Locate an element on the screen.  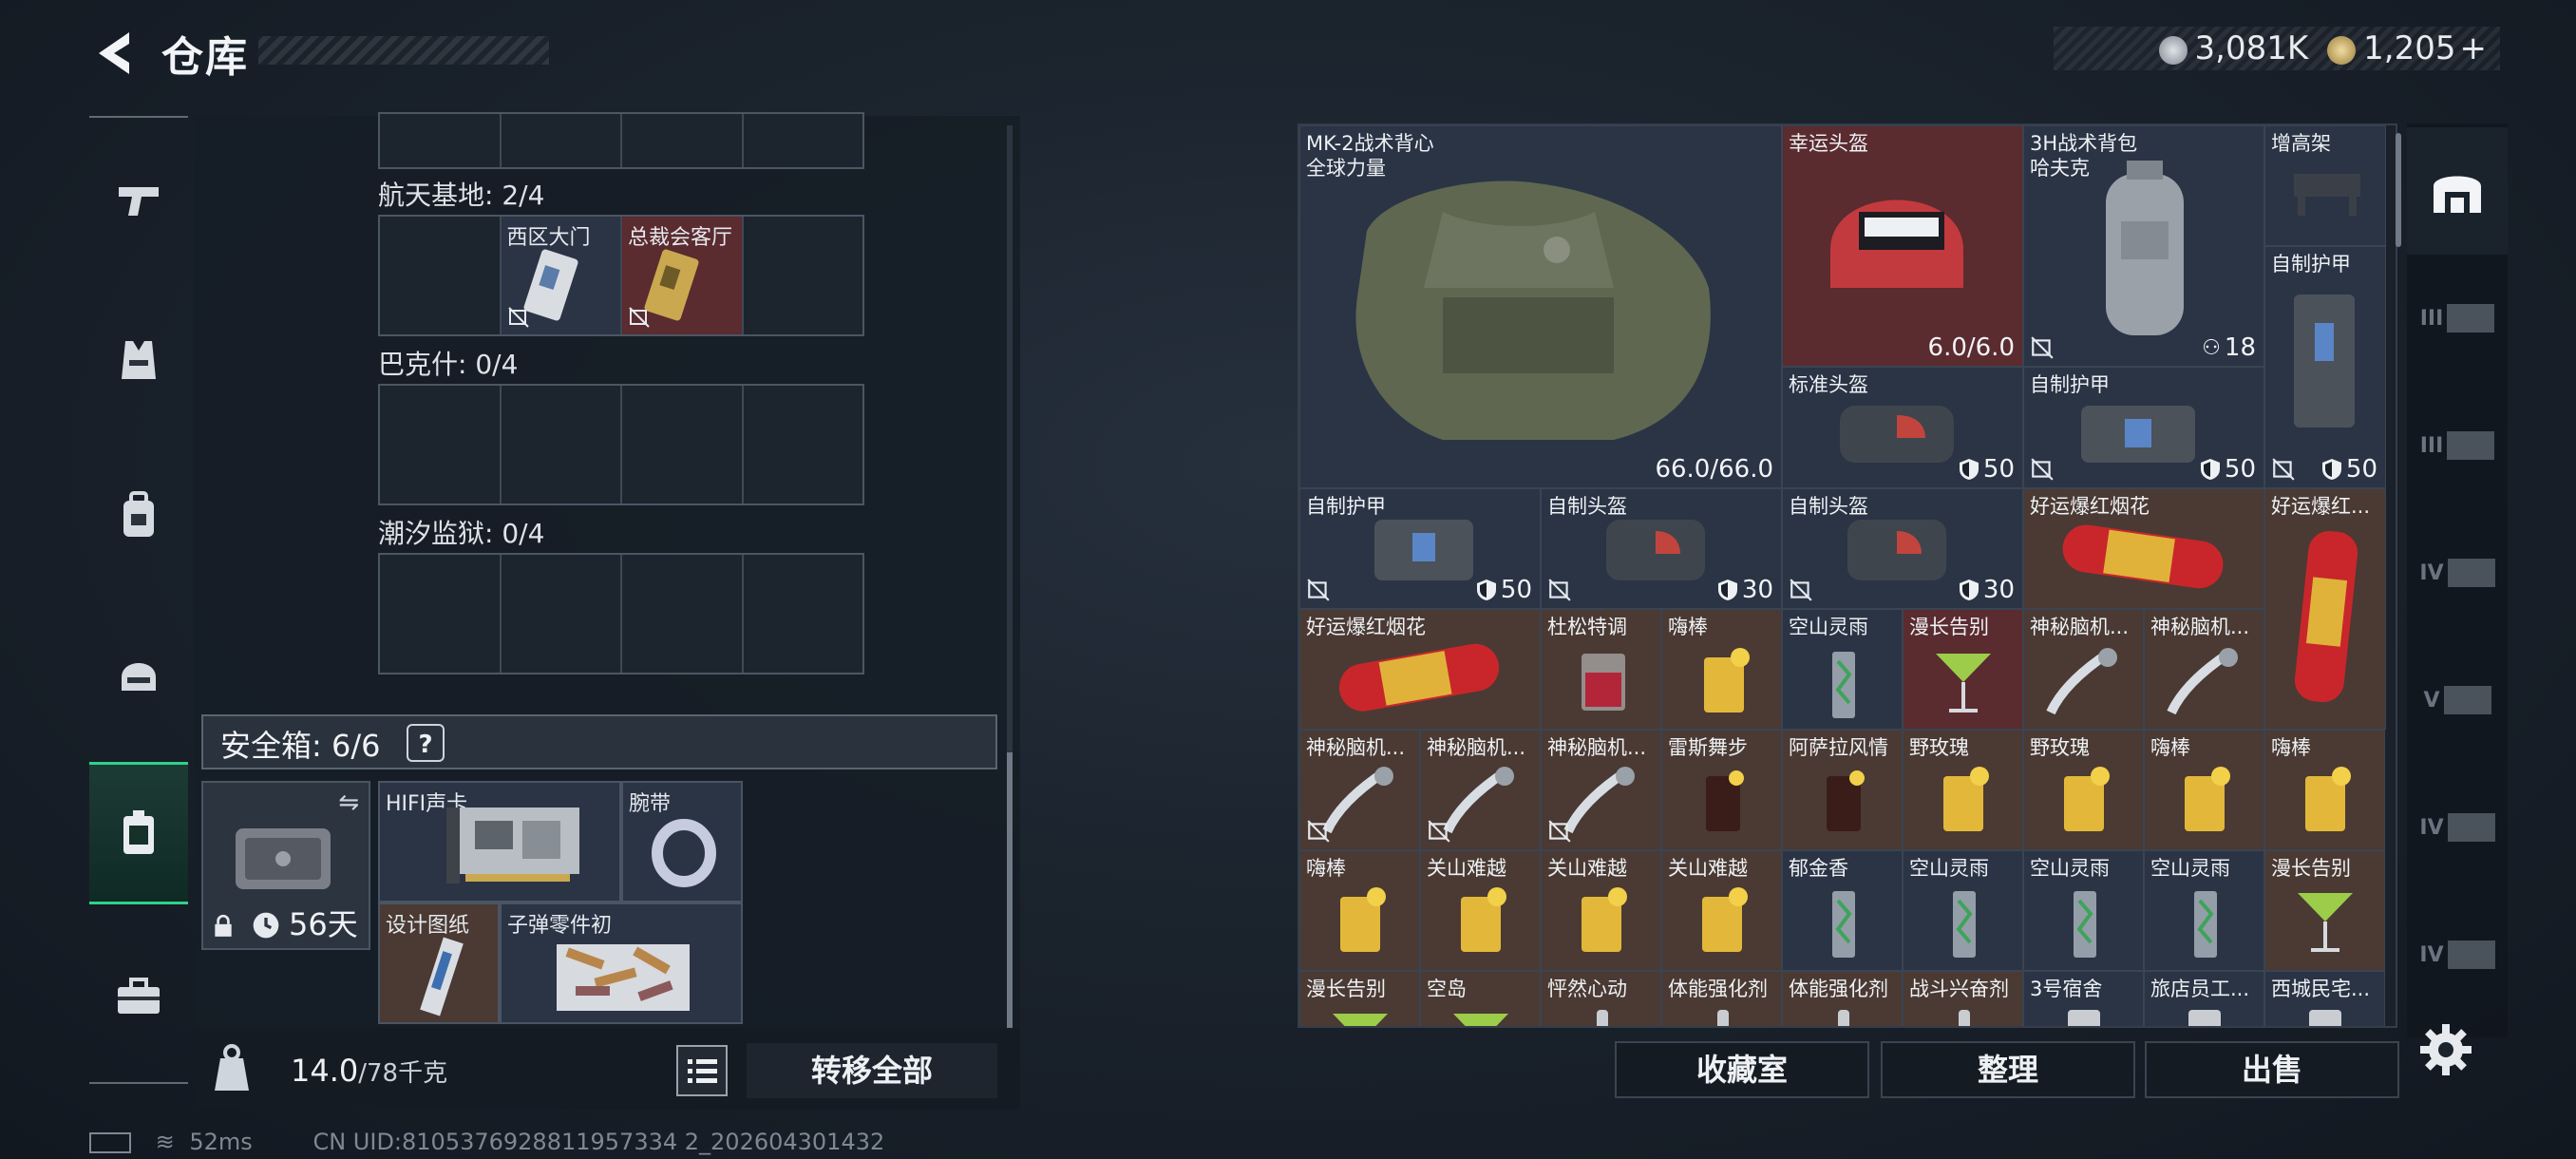
list-view-button is located at coordinates (702, 1070).